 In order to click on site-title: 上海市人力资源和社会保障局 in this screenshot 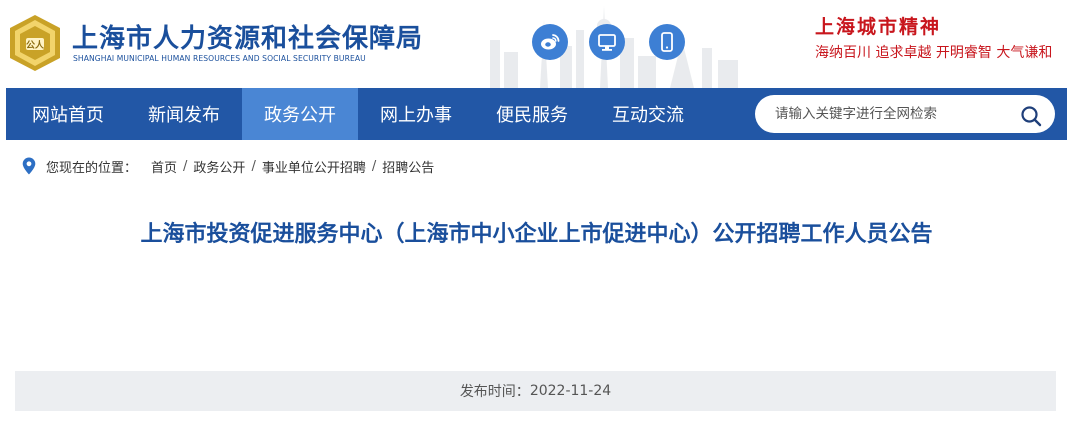, I will do `click(247, 36)`.